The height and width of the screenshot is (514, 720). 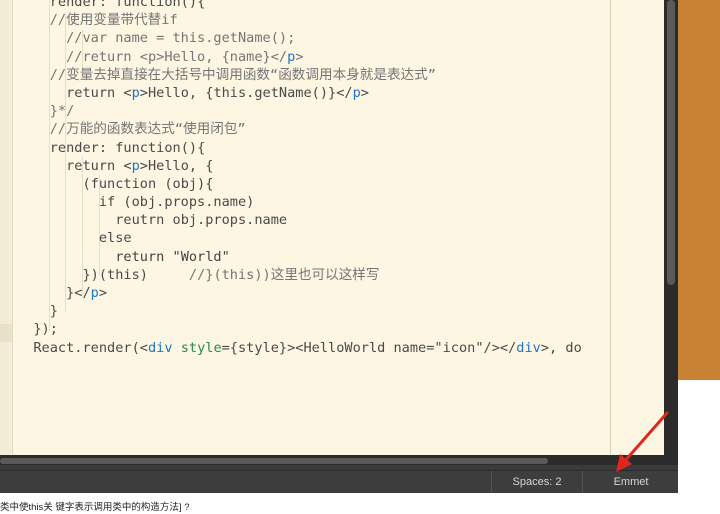 What do you see at coordinates (699, 190) in the screenshot?
I see `background-desktop` at bounding box center [699, 190].